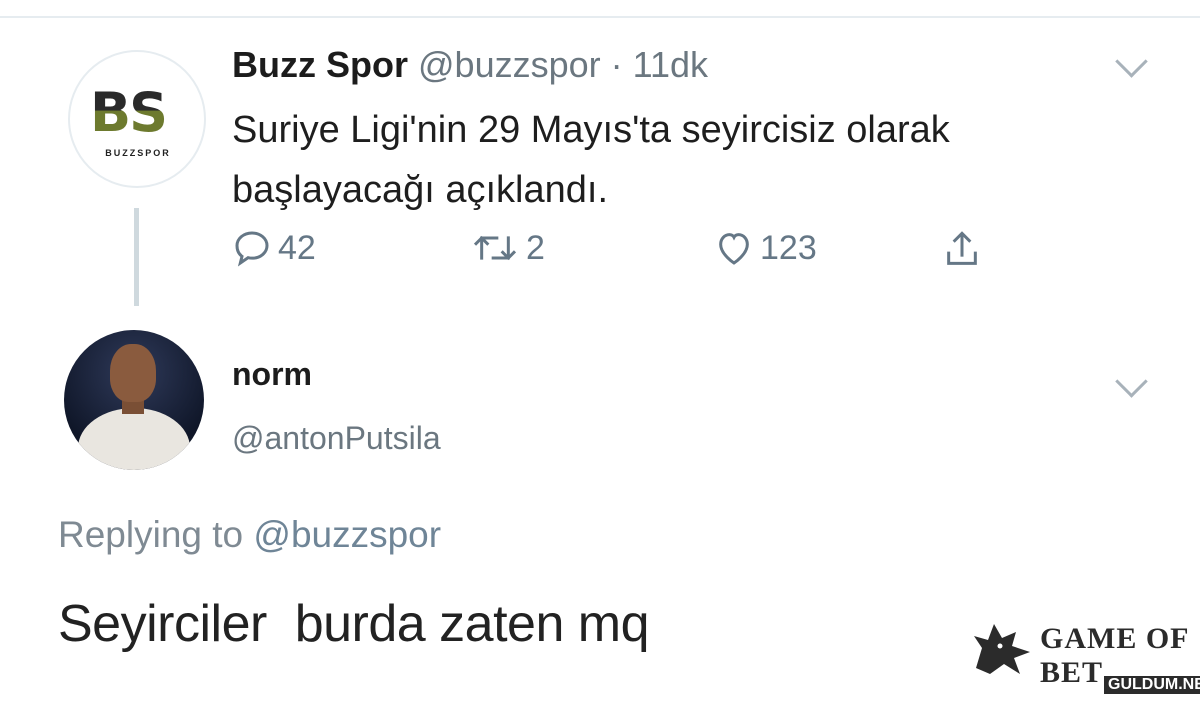  I want to click on like-count: 123, so click(788, 247).